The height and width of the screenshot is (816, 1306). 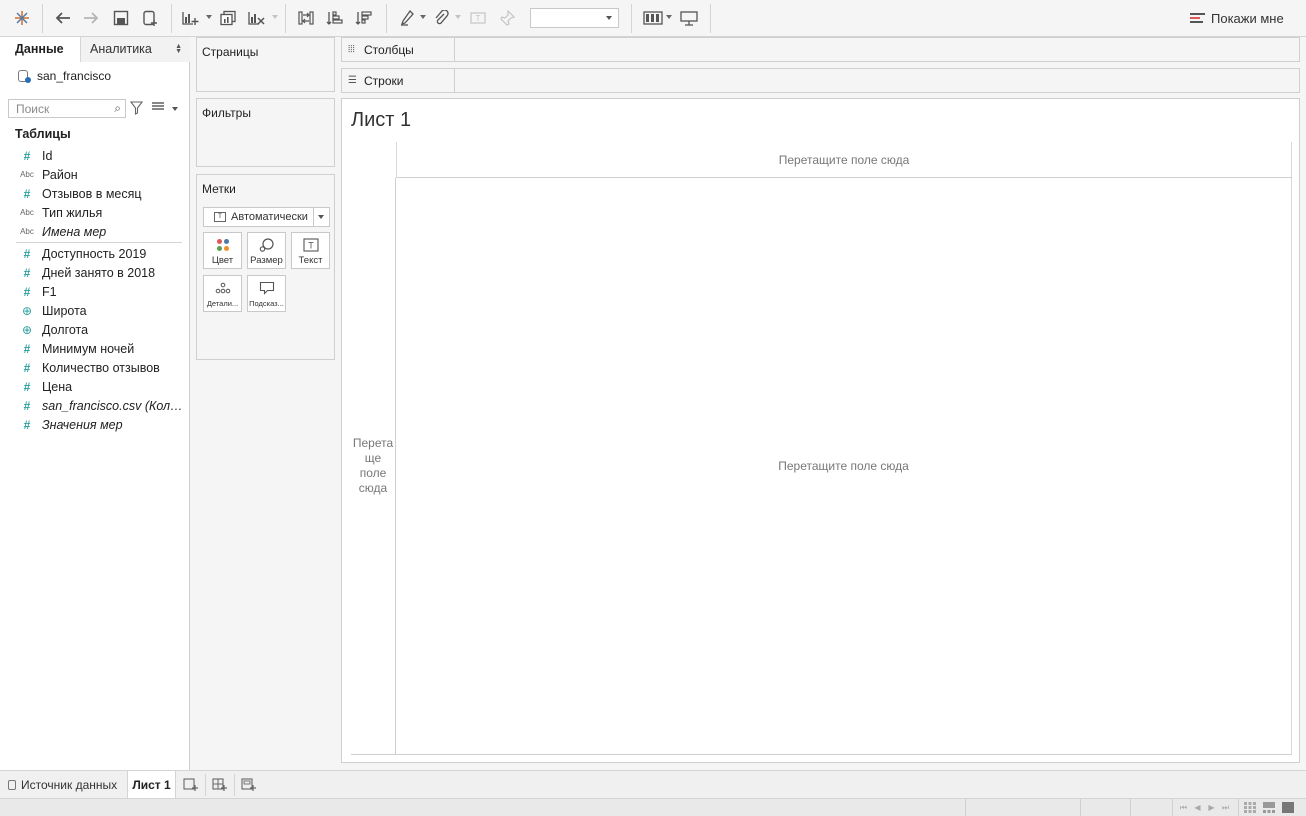 I want to click on view-dropdown, so click(x=175, y=109).